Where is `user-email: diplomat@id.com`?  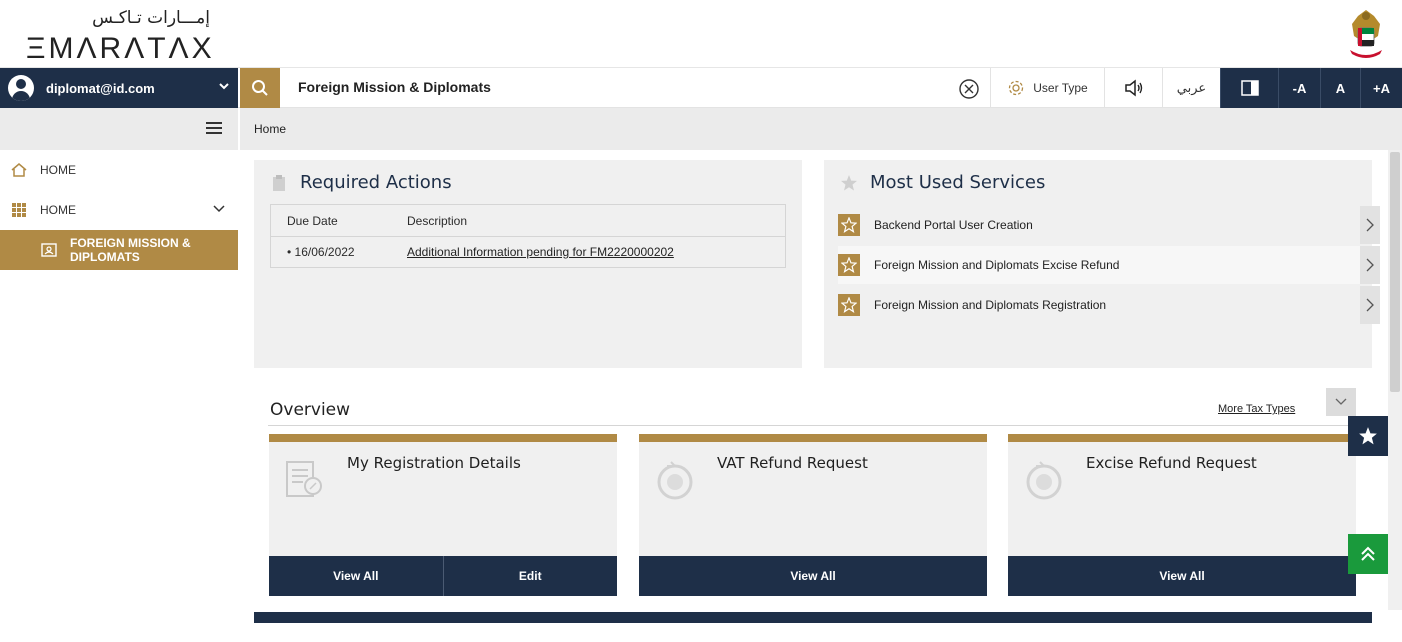 user-email: diplomat@id.com is located at coordinates (100, 88).